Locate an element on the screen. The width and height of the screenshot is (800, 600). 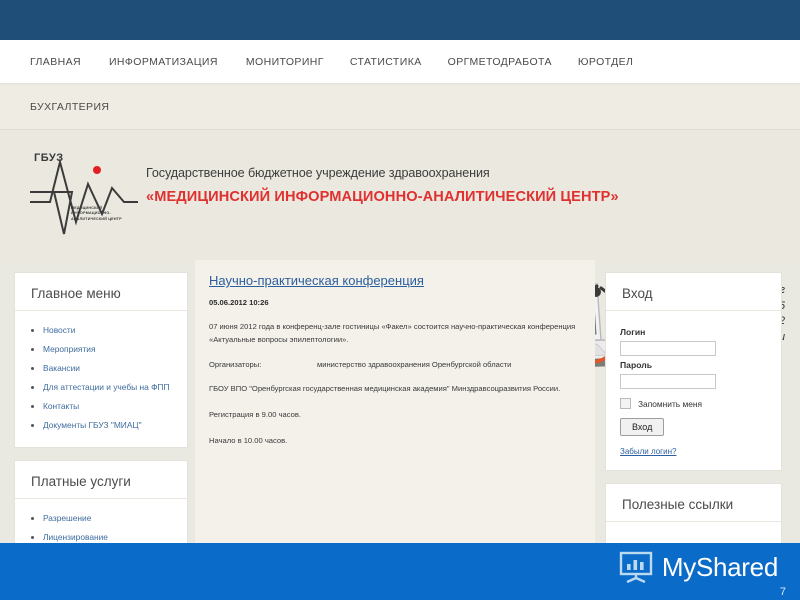
main-menu-title: Главное меню is located at coordinates (101, 292).